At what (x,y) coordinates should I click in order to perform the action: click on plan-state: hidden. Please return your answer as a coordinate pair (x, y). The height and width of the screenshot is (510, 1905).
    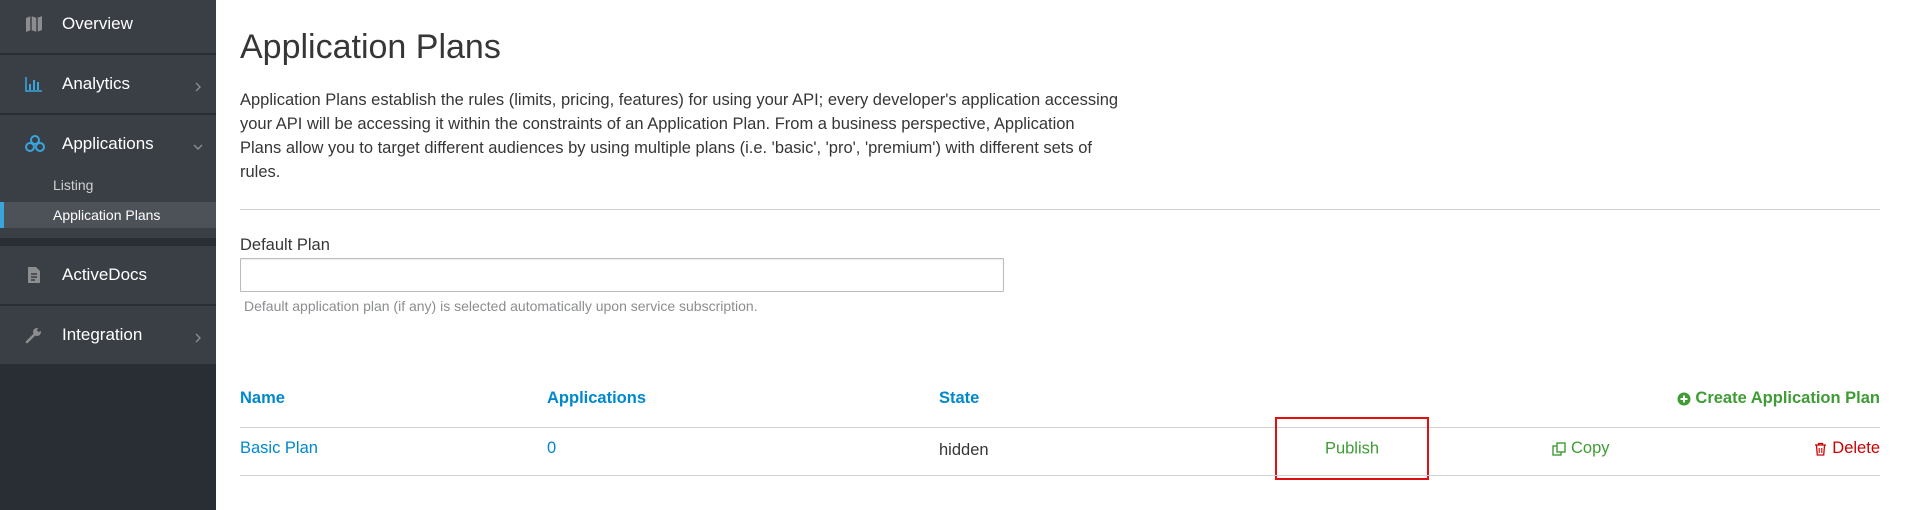
    Looking at the image, I should click on (964, 450).